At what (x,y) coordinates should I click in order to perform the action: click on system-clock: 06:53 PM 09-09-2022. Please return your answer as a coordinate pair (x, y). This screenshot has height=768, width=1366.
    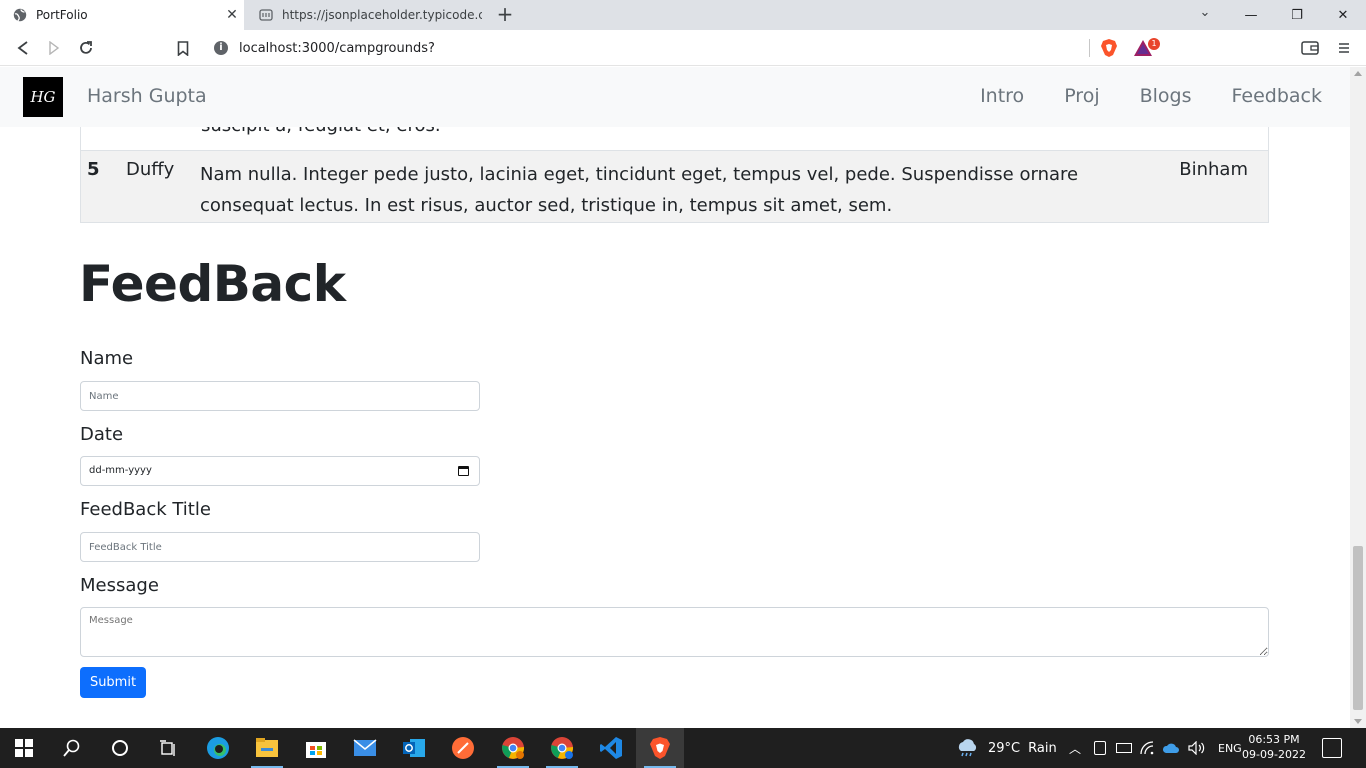
    Looking at the image, I should click on (1274, 747).